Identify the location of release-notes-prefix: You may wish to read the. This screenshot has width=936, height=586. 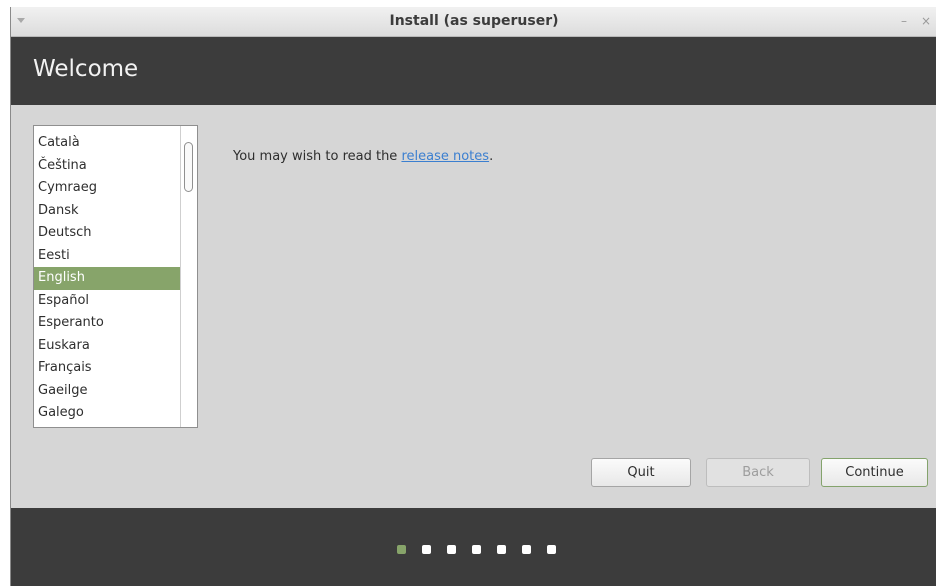
(317, 156).